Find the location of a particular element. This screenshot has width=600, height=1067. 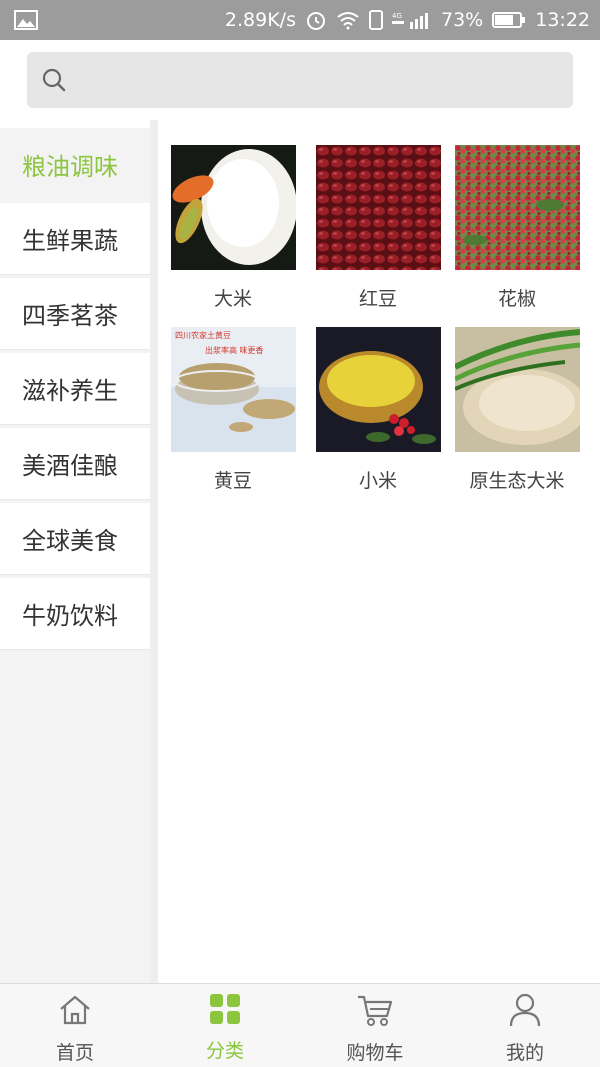

product-name: 大米 is located at coordinates (232, 299).